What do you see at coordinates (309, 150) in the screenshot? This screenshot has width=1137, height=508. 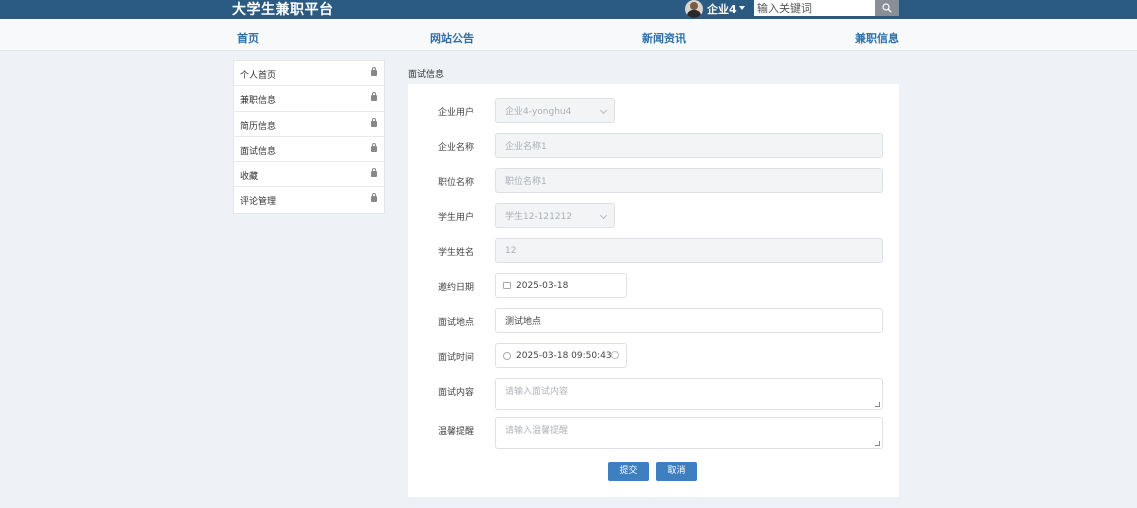 I see `sidebar-item-interviews: 面试信息` at bounding box center [309, 150].